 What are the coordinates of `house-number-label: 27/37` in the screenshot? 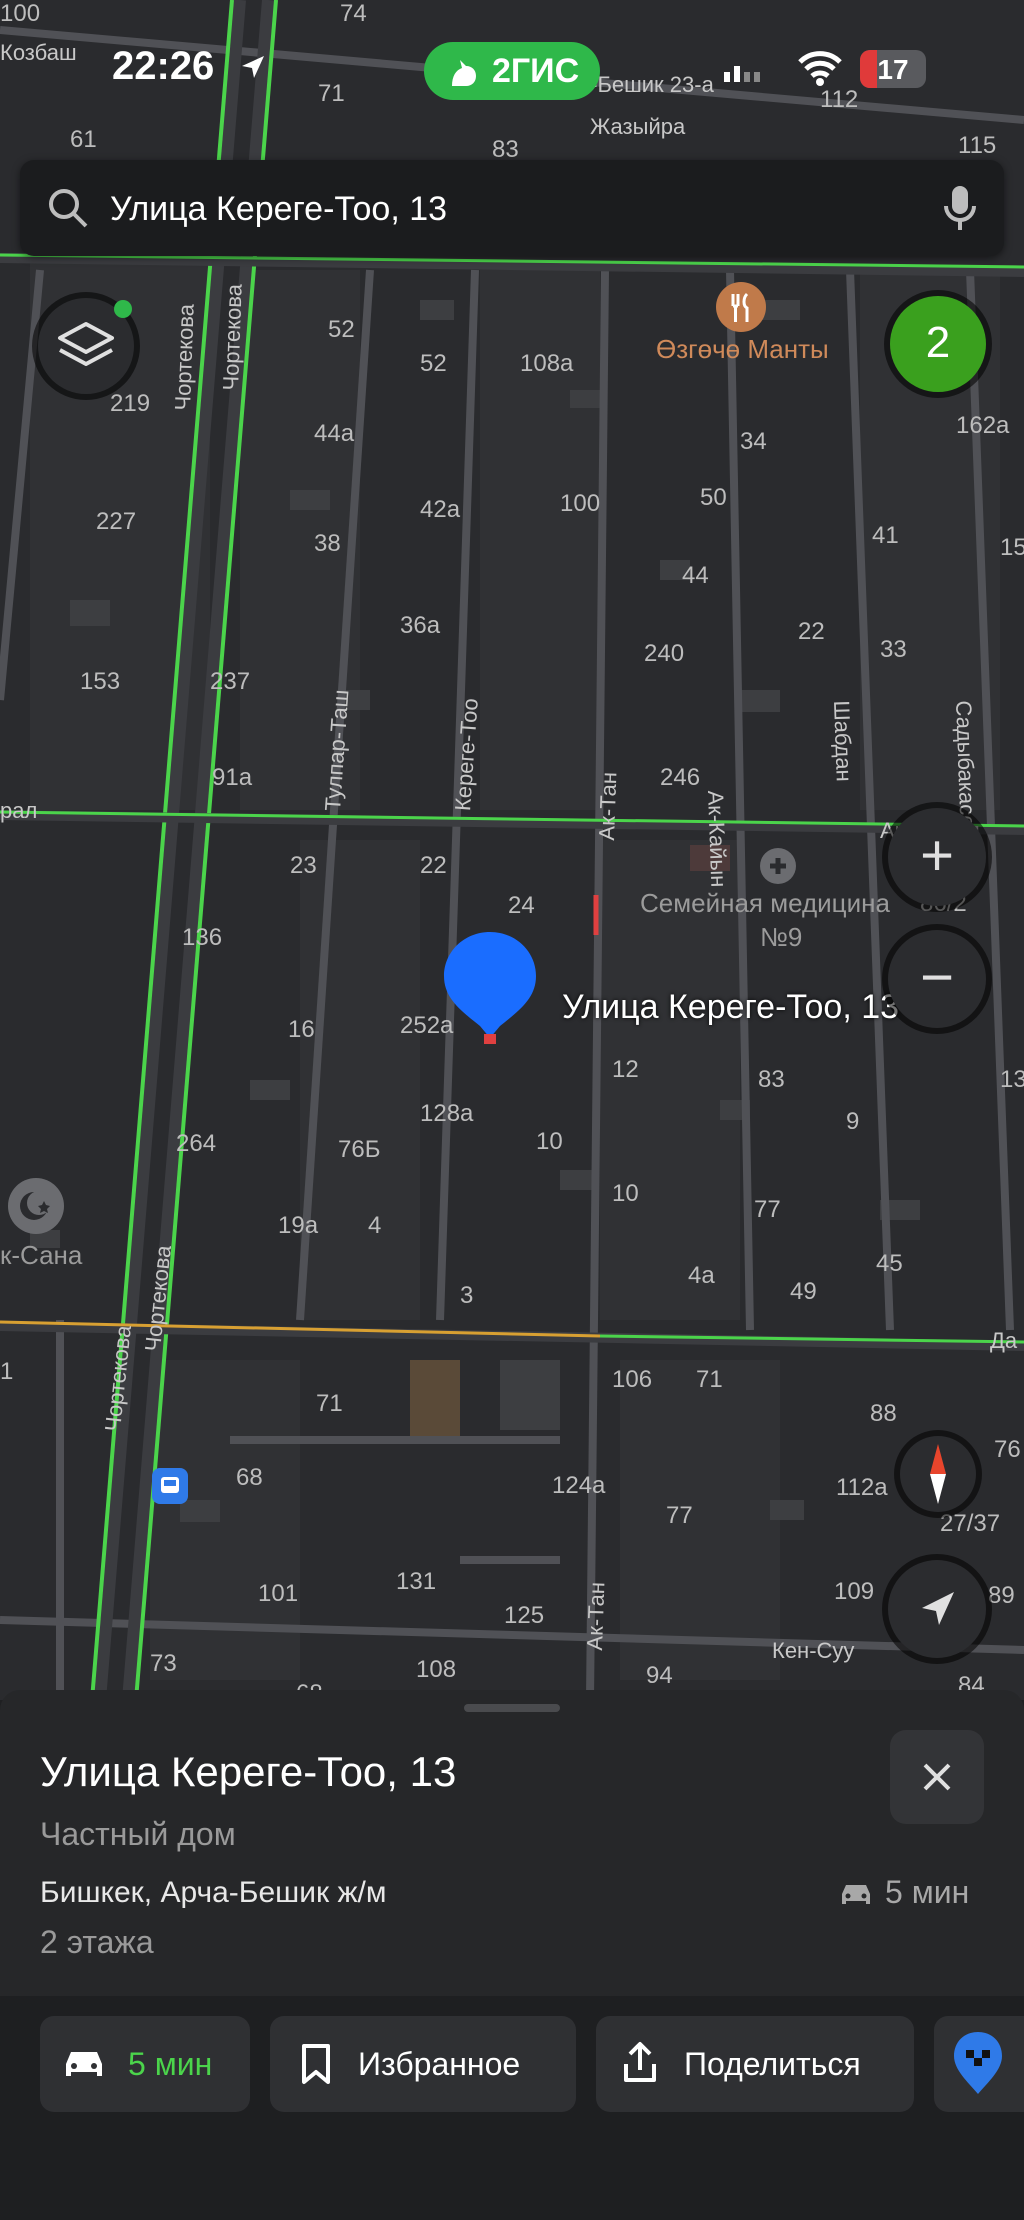 It's located at (970, 1523).